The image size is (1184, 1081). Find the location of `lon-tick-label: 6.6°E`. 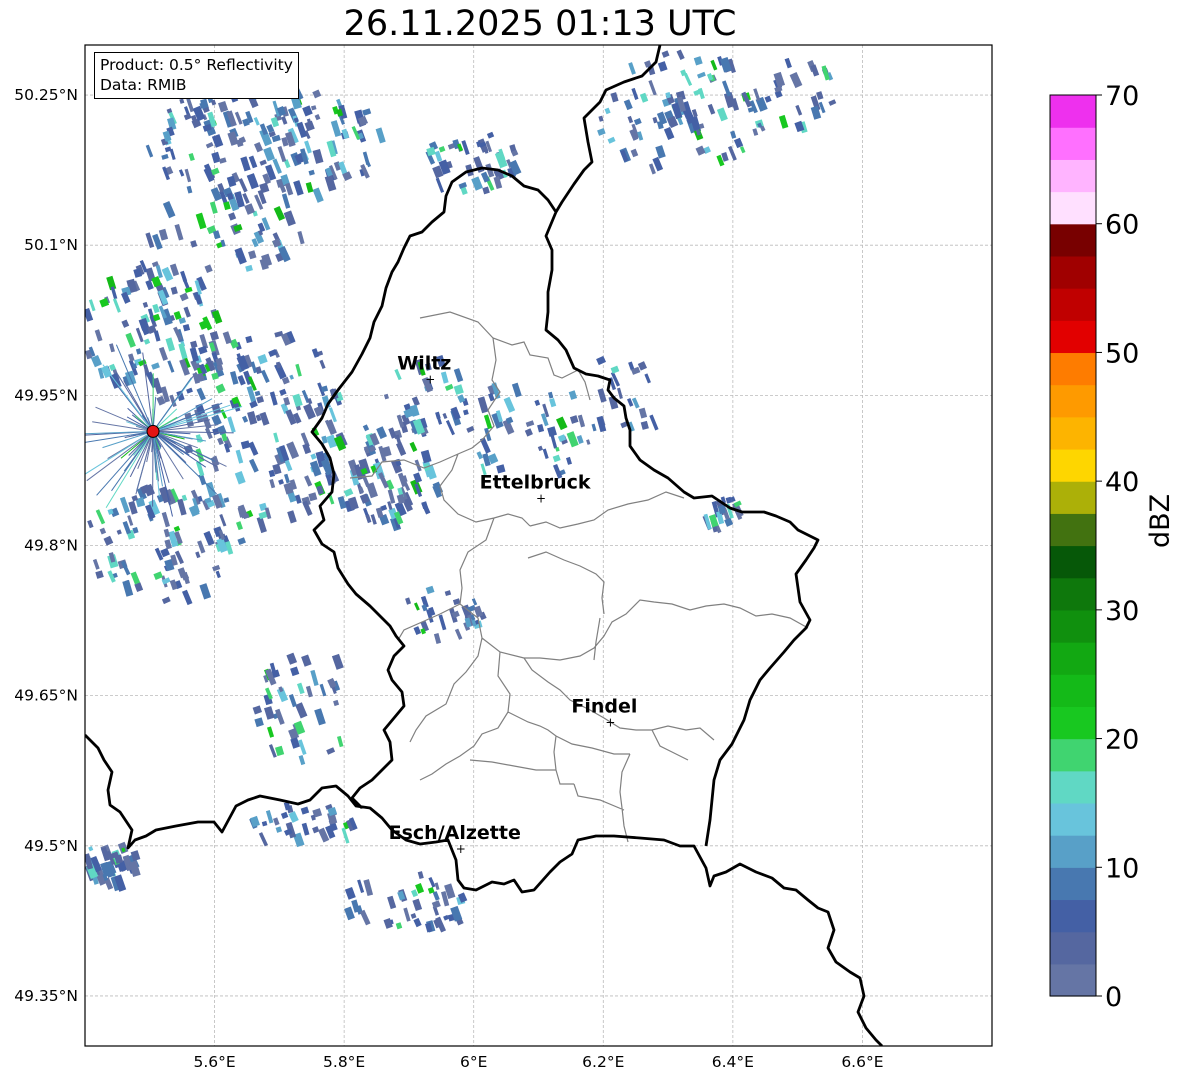

lon-tick-label: 6.6°E is located at coordinates (862, 1062).